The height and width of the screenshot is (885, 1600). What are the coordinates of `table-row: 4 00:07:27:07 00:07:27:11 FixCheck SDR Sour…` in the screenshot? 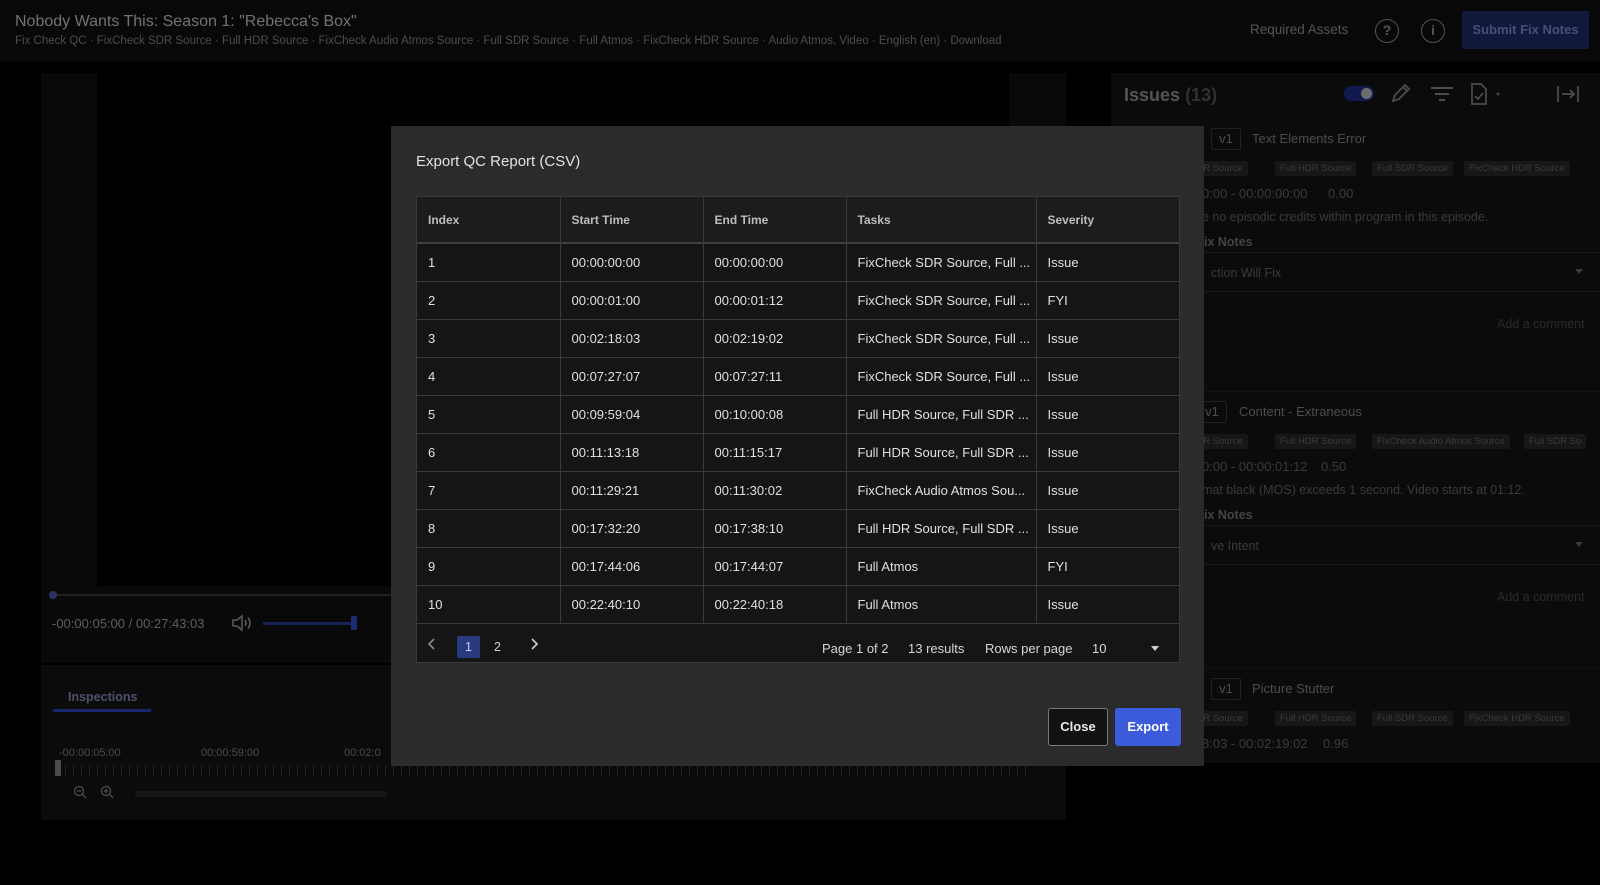 It's located at (798, 376).